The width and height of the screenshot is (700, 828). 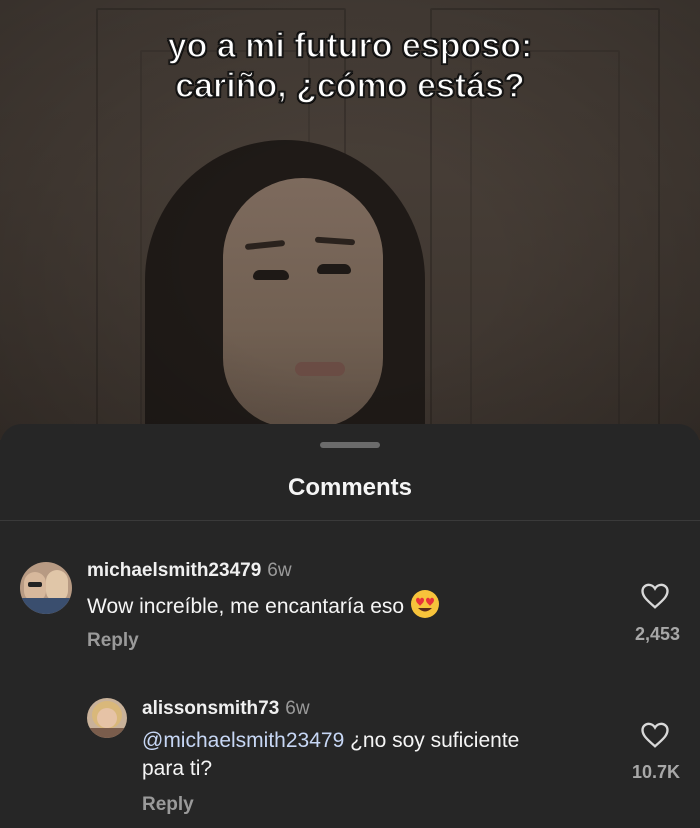 I want to click on avatar-face, so click(x=107, y=718).